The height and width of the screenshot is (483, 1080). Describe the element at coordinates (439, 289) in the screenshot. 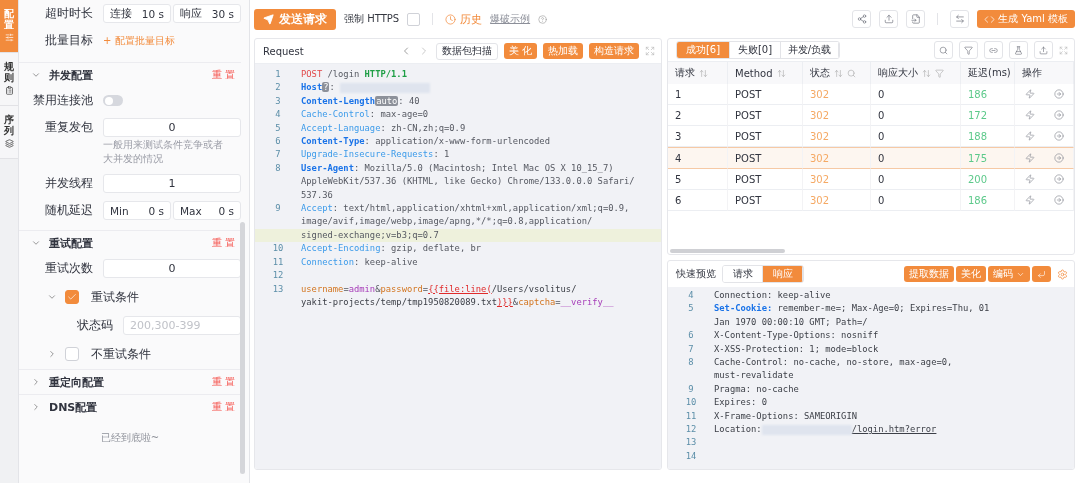

I see `code-line: username=admin&password={{file:line(/Users/vsolitus/` at that location.